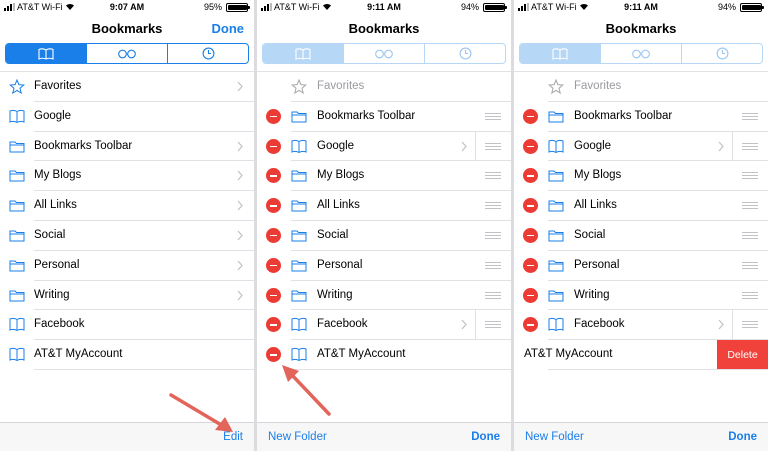 The width and height of the screenshot is (768, 451). Describe the element at coordinates (593, 145) in the screenshot. I see `list-item-label: Google` at that location.